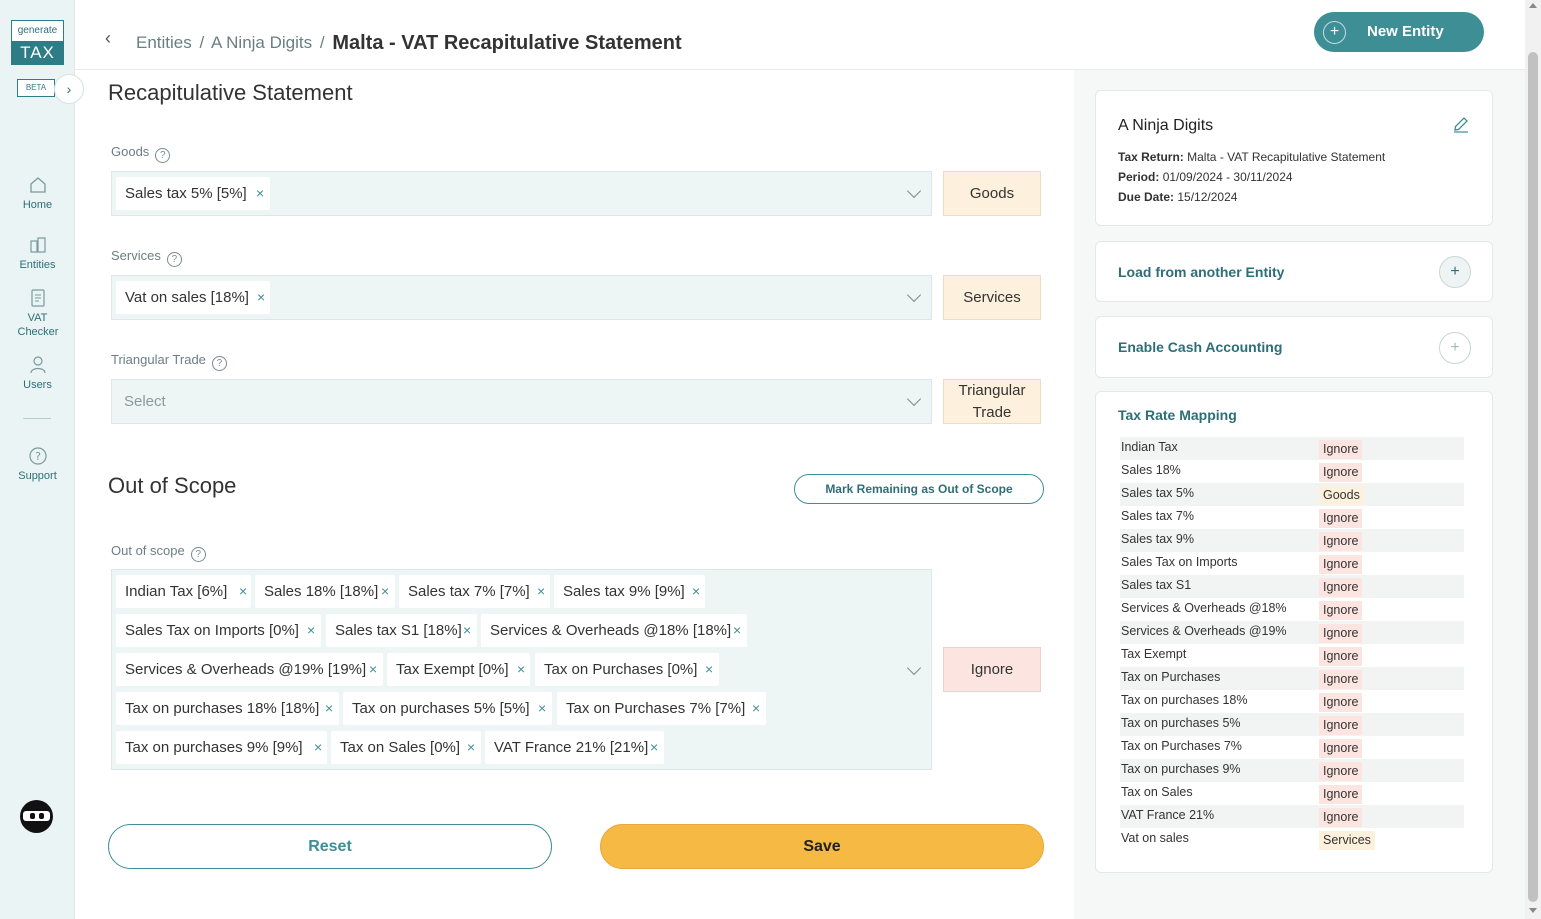 Image resolution: width=1541 pixels, height=919 pixels. I want to click on tax-rate-name: VAT France 21%, so click(1168, 815).